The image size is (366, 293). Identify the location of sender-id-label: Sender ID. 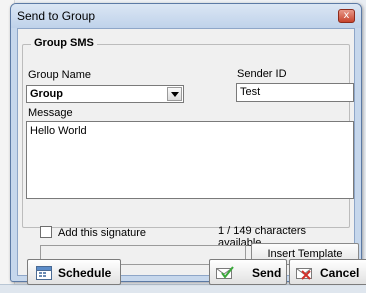
(262, 74).